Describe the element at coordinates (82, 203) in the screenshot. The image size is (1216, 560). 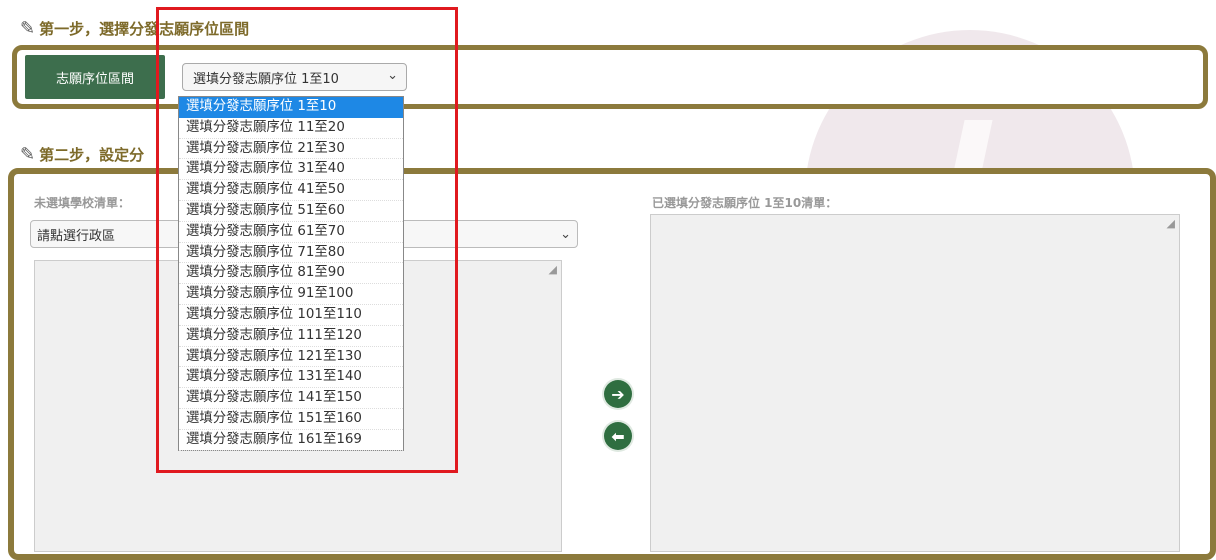
I see `unselected-list-label: 未選填學校清單：` at that location.